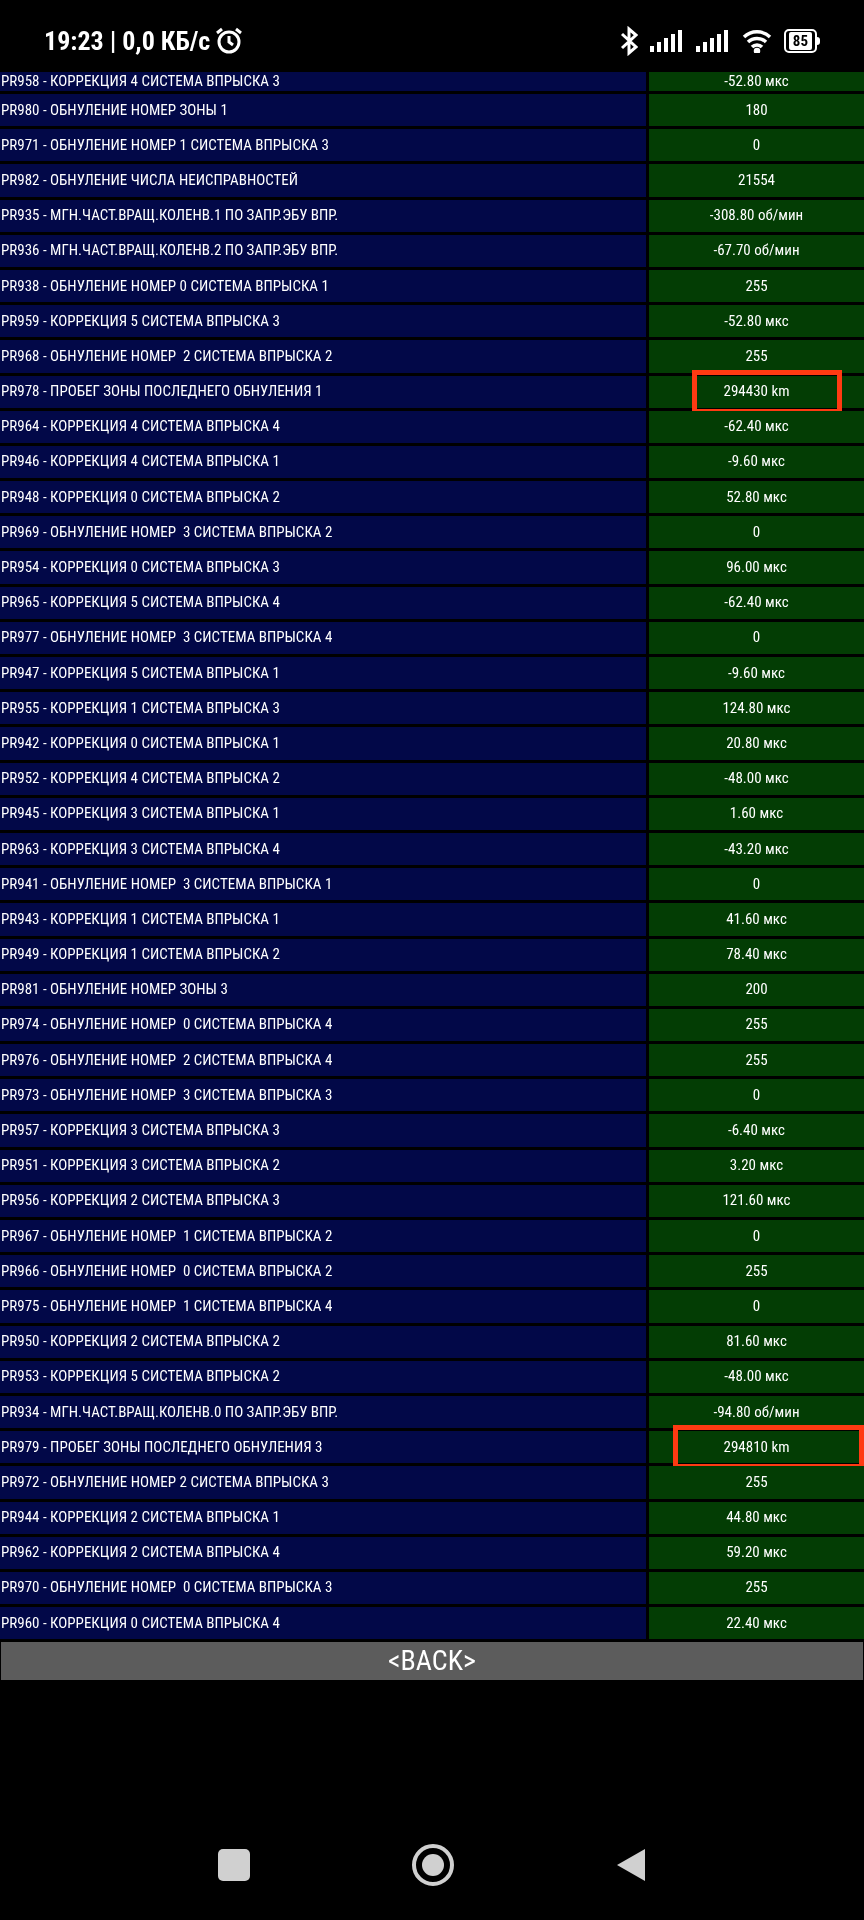  Describe the element at coordinates (323, 1271) in the screenshot. I see `parameter-name-cell: PR966 - ОБНУЛЕНИЕ НОМЕР 0 СИСТЕМА ВПРЫСКА 2` at that location.